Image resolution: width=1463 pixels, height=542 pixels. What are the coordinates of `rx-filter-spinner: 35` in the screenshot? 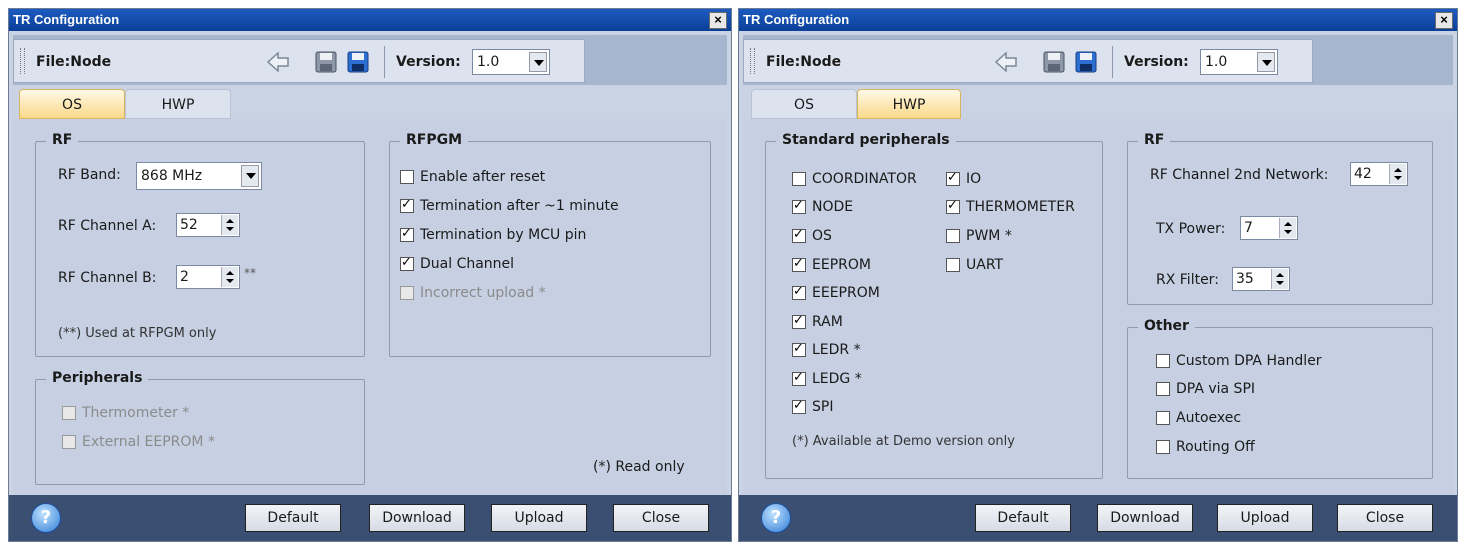 It's located at (1261, 279).